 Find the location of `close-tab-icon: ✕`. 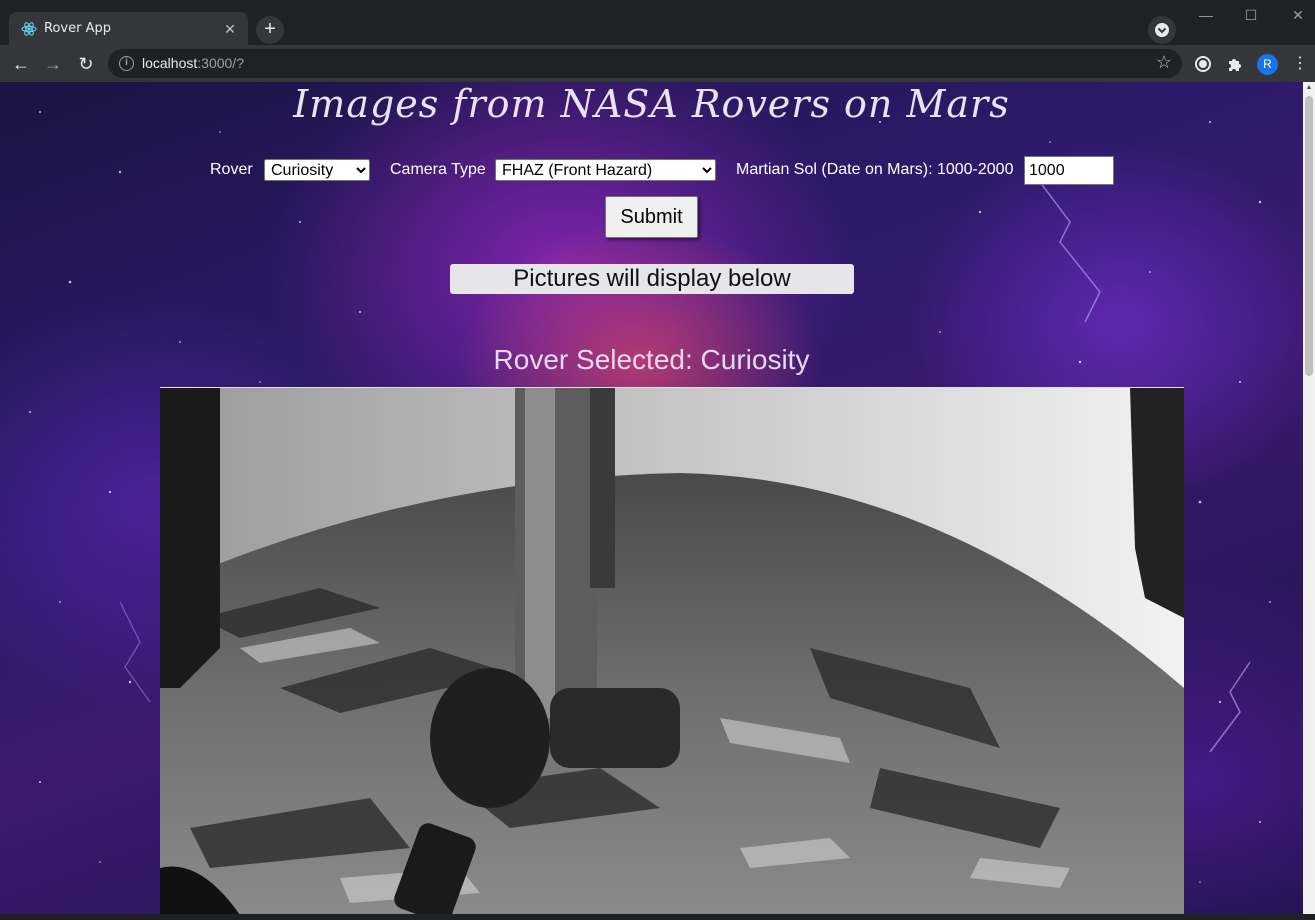

close-tab-icon: ✕ is located at coordinates (230, 29).